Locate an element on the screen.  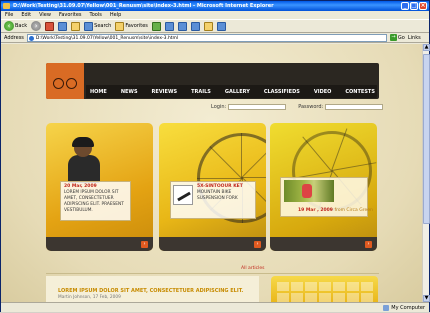
back-label: Back is located at coordinates (21, 26).